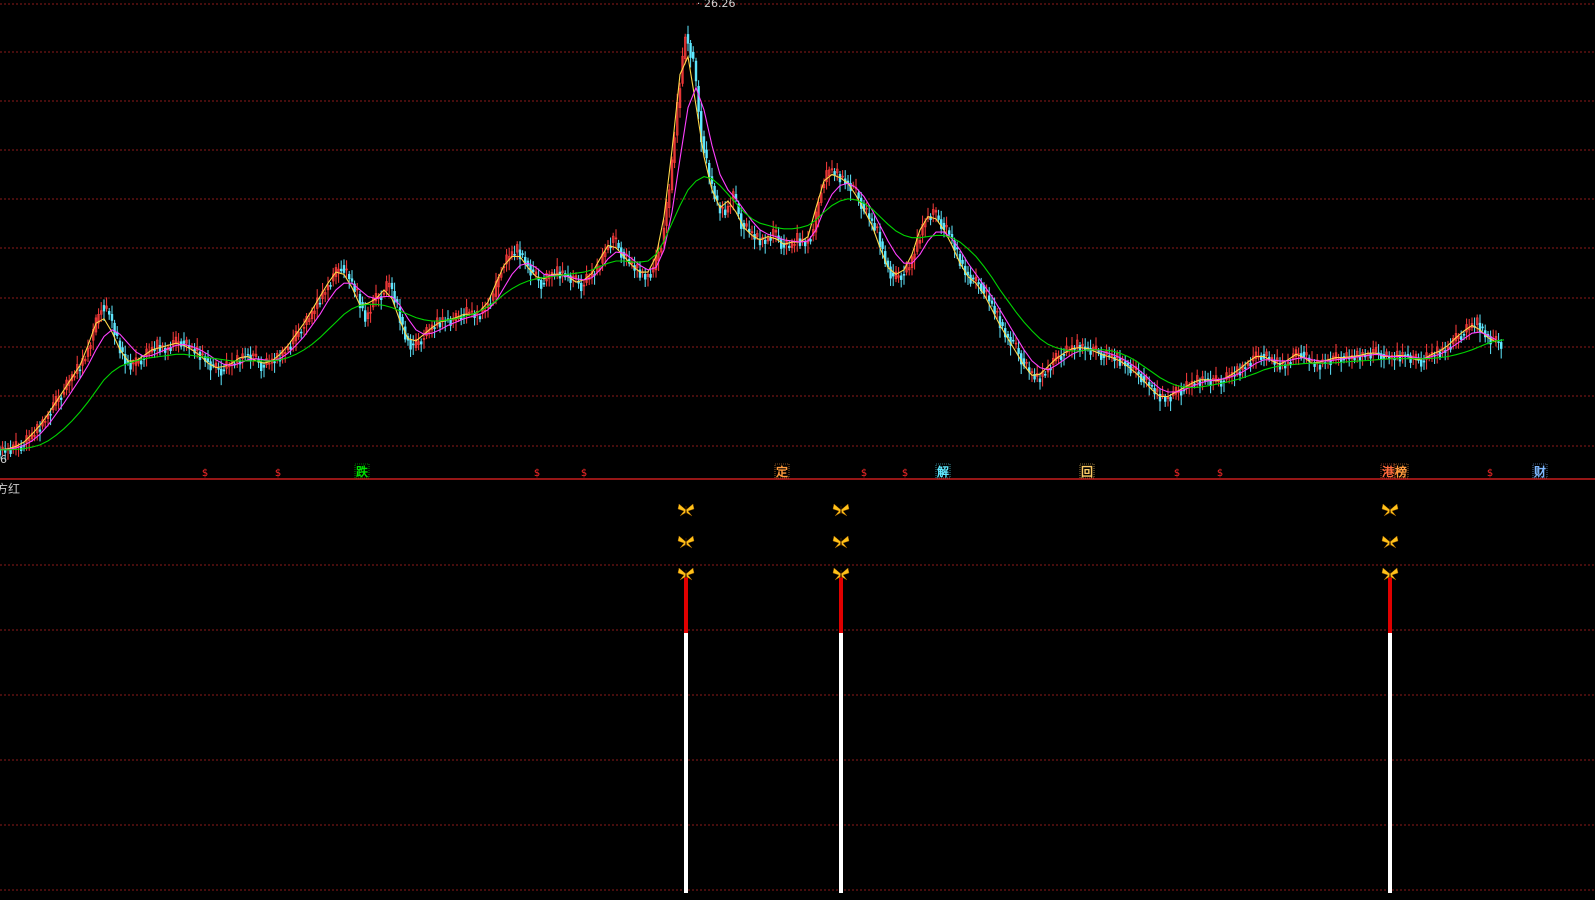 This screenshot has height=900, width=1595. I want to click on high-price-label: 26.26, so click(720, 5).